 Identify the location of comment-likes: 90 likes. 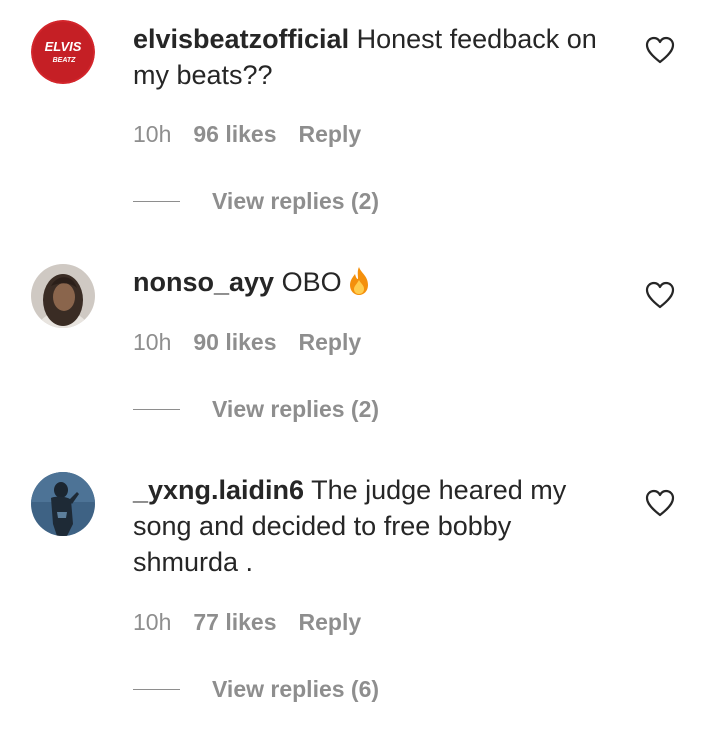
(234, 342).